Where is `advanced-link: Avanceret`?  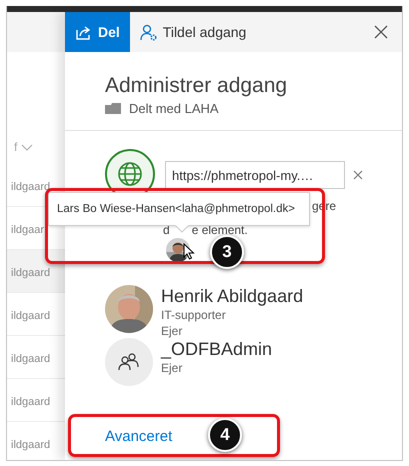 advanced-link: Avanceret is located at coordinates (138, 437).